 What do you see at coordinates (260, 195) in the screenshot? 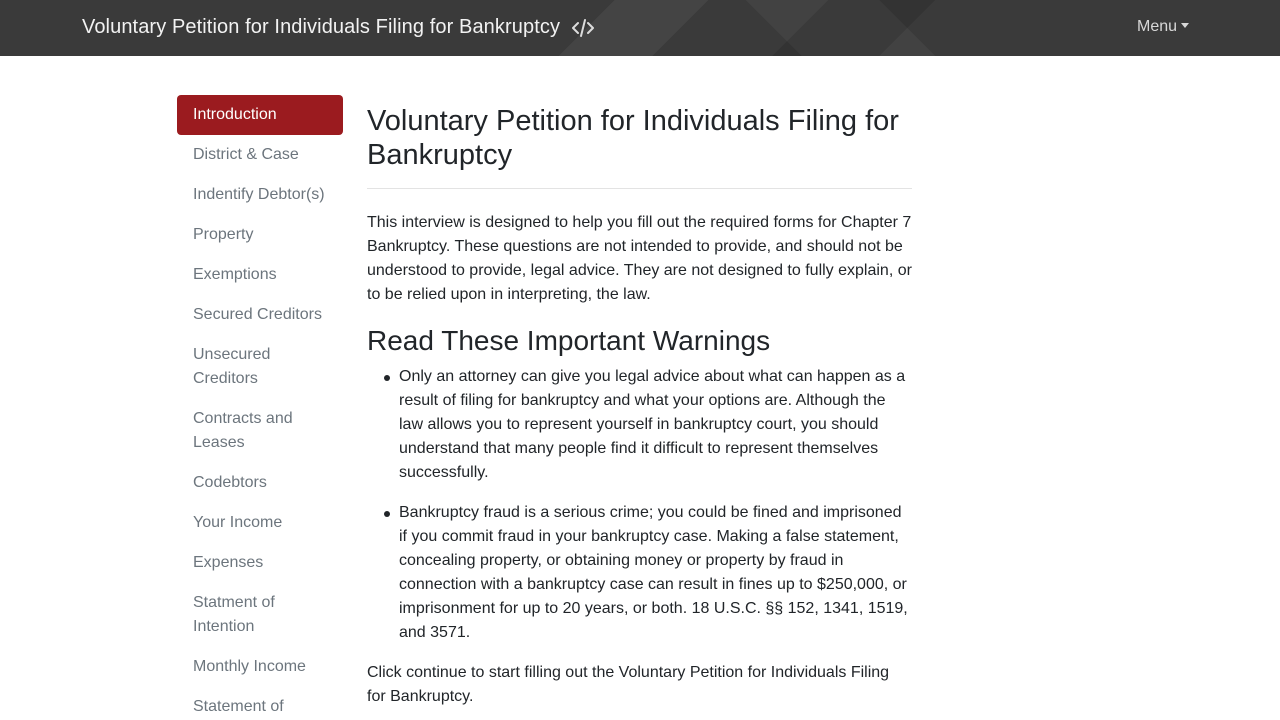
I see `sidebar-item-identify-debtors: Indentify Debtor(s)` at bounding box center [260, 195].